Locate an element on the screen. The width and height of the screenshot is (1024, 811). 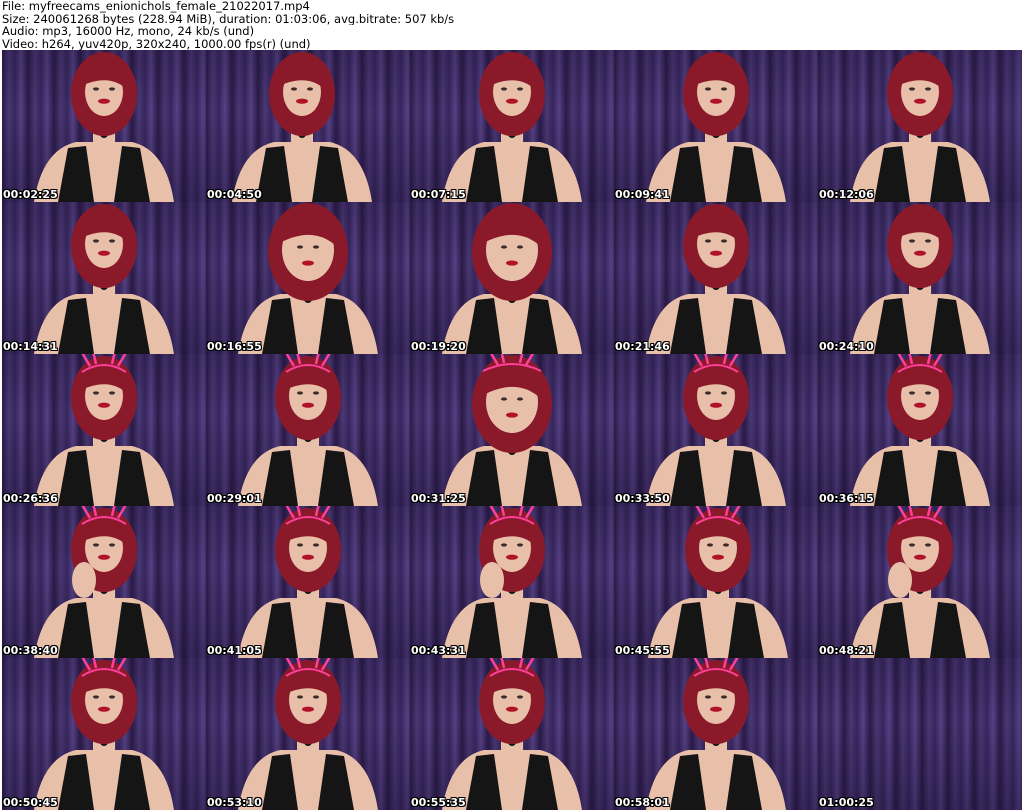
thumbnail-timestamp: 00:21:46 is located at coordinates (642, 346).